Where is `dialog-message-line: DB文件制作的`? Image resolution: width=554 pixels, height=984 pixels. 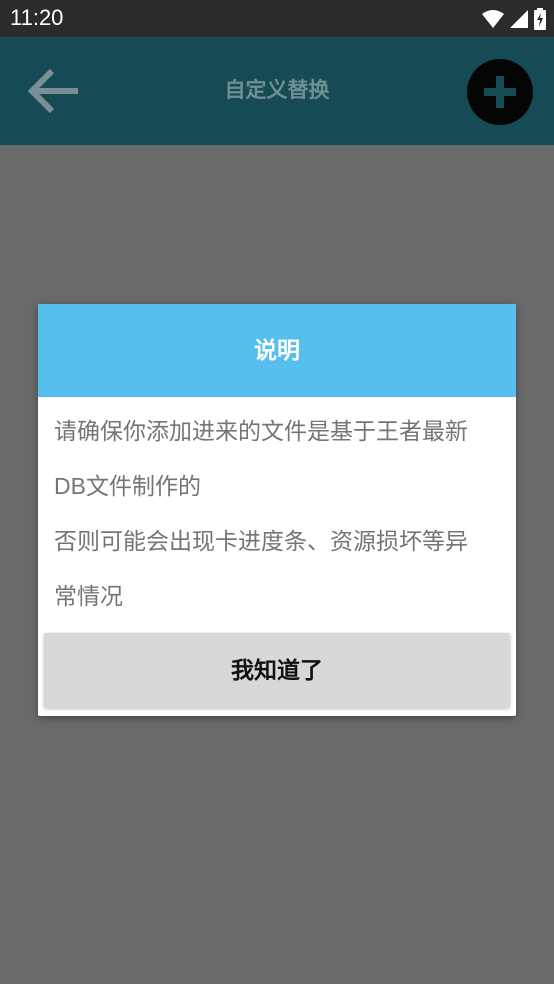
dialog-message-line: DB文件制作的 is located at coordinates (127, 486).